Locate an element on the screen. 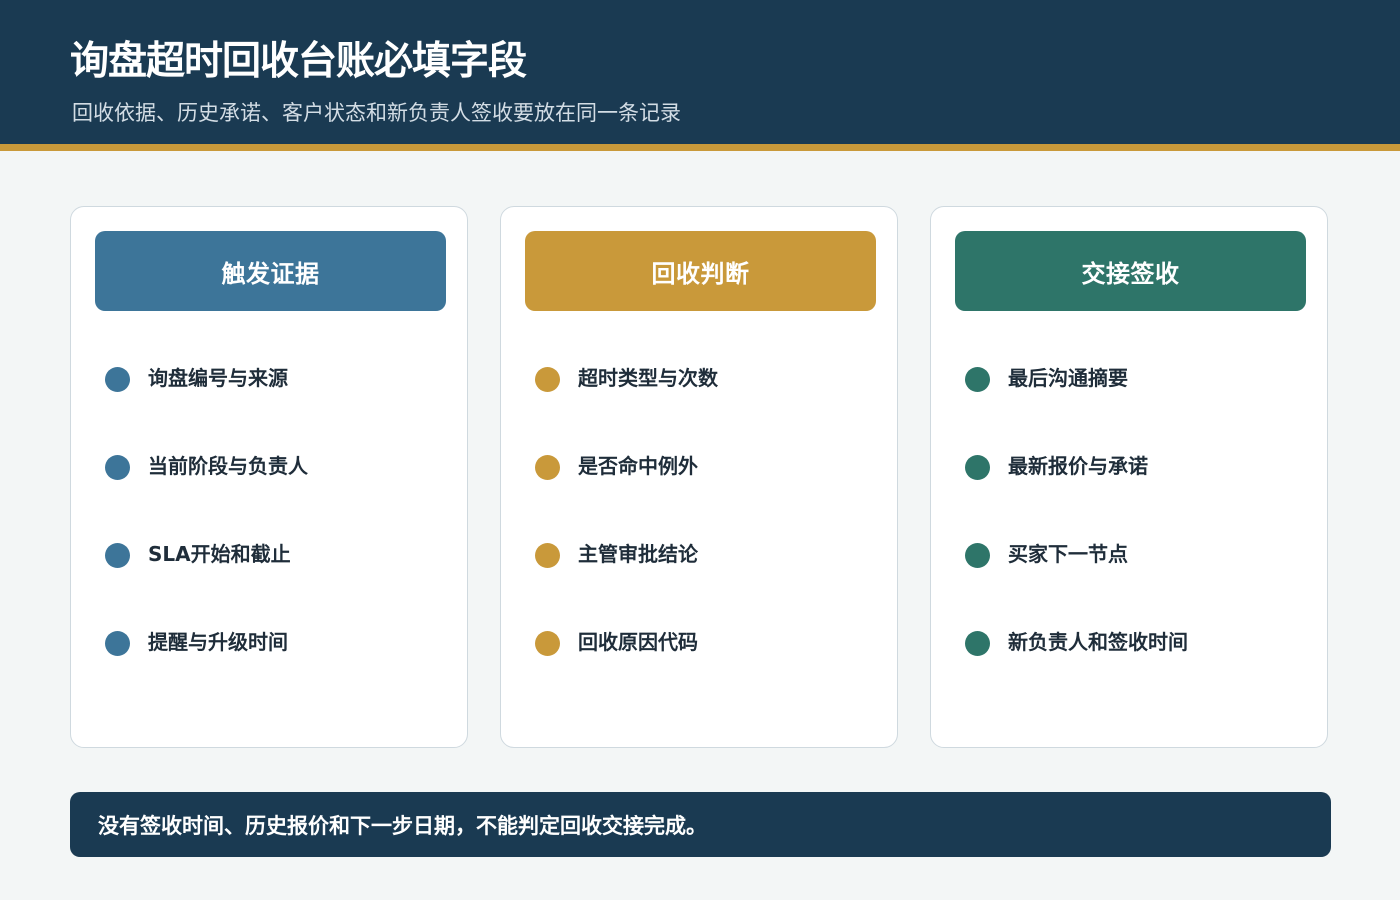 This screenshot has height=900, width=1400. footer-banner: 没有签收时间、历史报价和下一步日期，不能判定回收交接完成。 is located at coordinates (700, 824).